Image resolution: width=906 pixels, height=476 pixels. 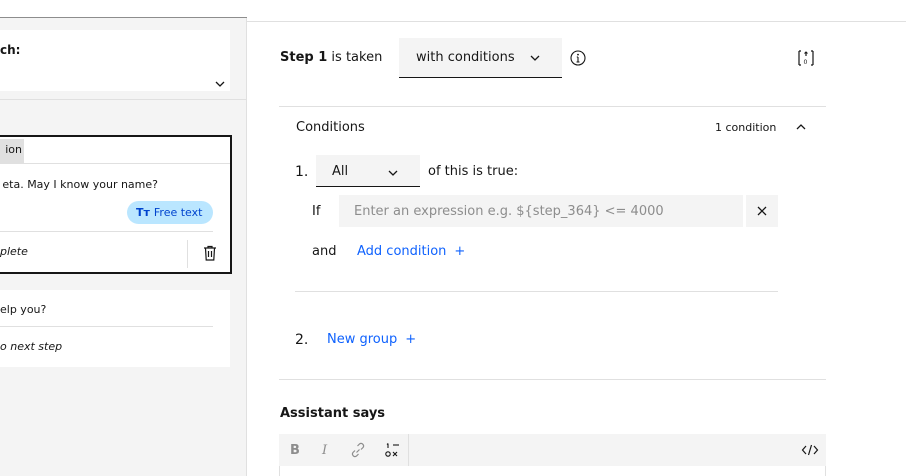 What do you see at coordinates (80, 184) in the screenshot?
I see `step-message: eta. May I know your name?` at bounding box center [80, 184].